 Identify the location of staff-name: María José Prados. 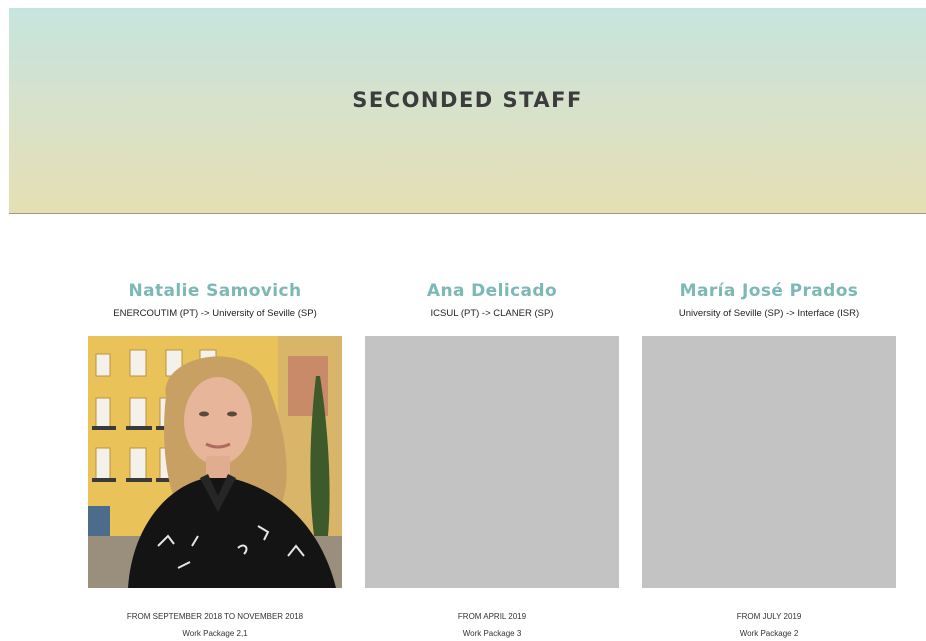
(769, 291).